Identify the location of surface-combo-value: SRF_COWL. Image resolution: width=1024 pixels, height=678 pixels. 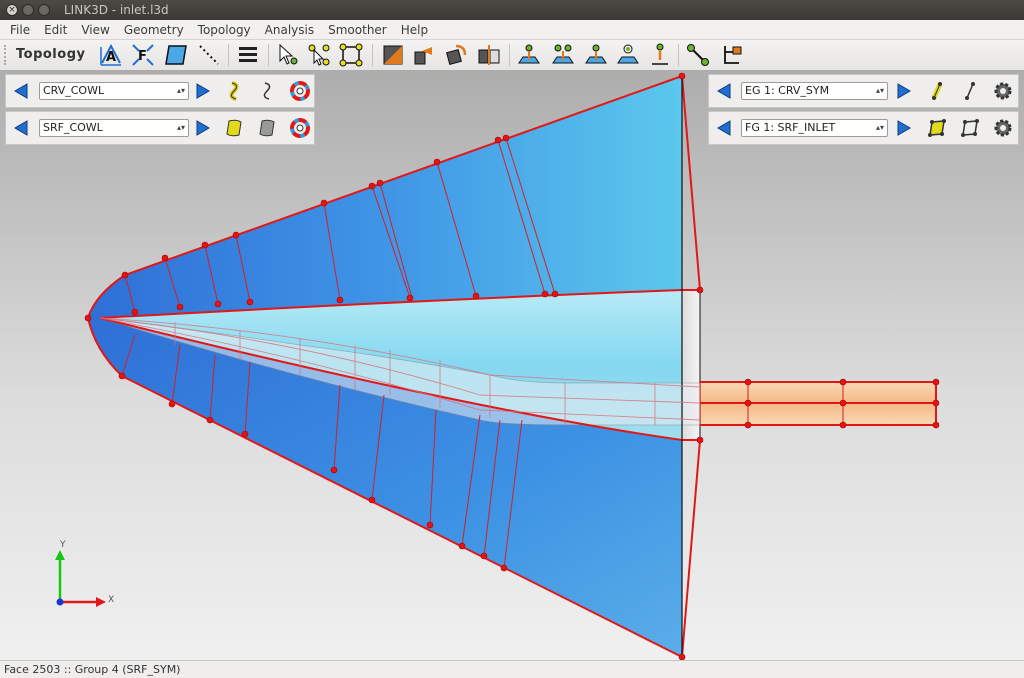
(73, 127).